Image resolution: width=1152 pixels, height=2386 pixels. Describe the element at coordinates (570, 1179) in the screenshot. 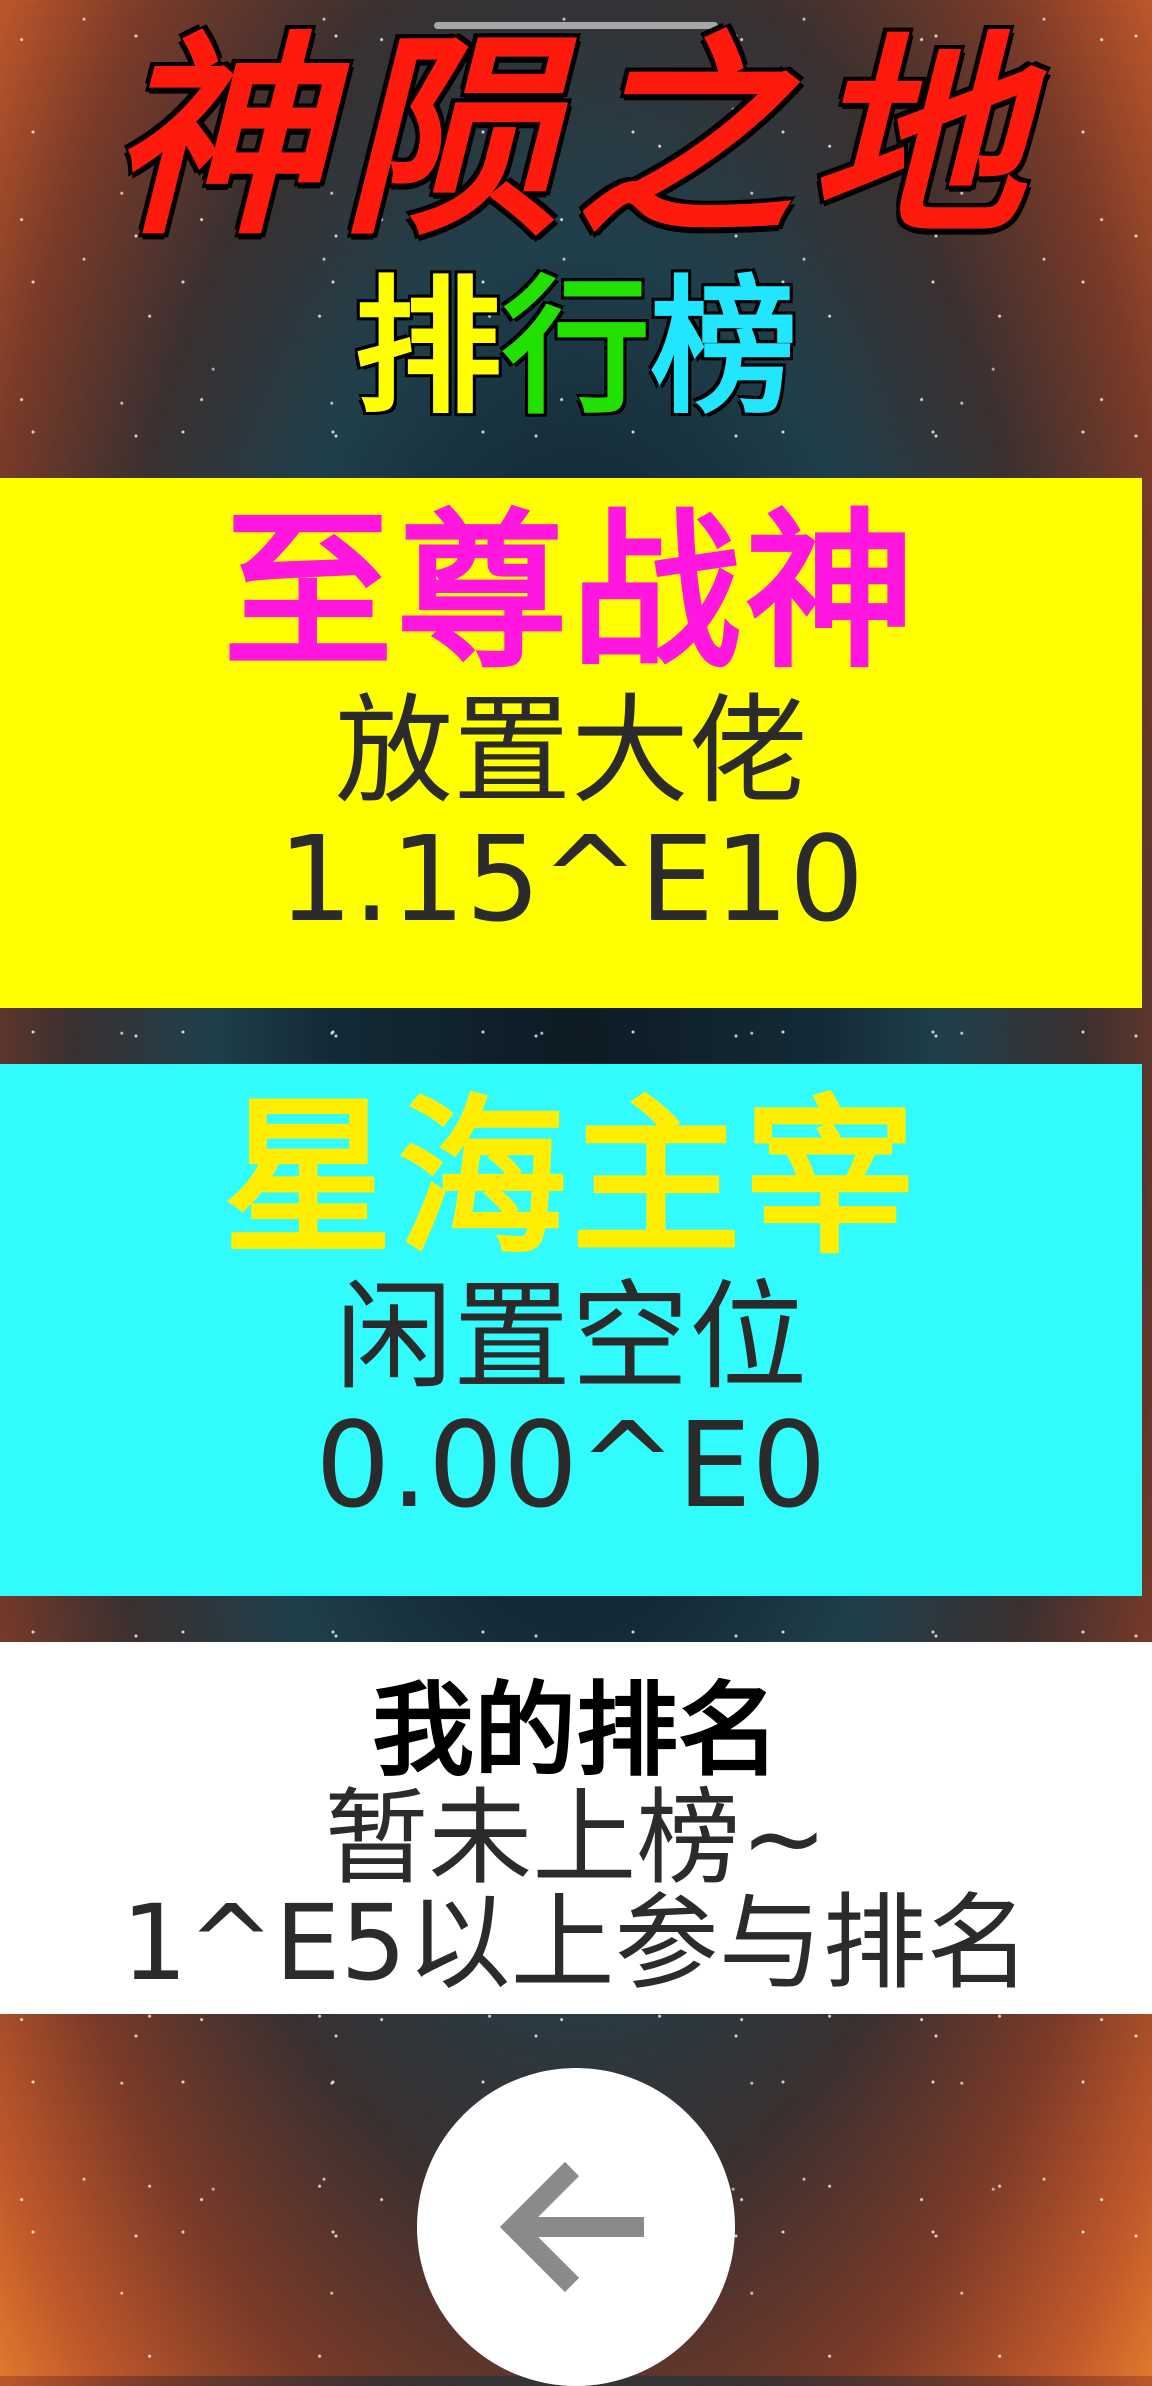

I see `rank-title: 星海主宰` at that location.